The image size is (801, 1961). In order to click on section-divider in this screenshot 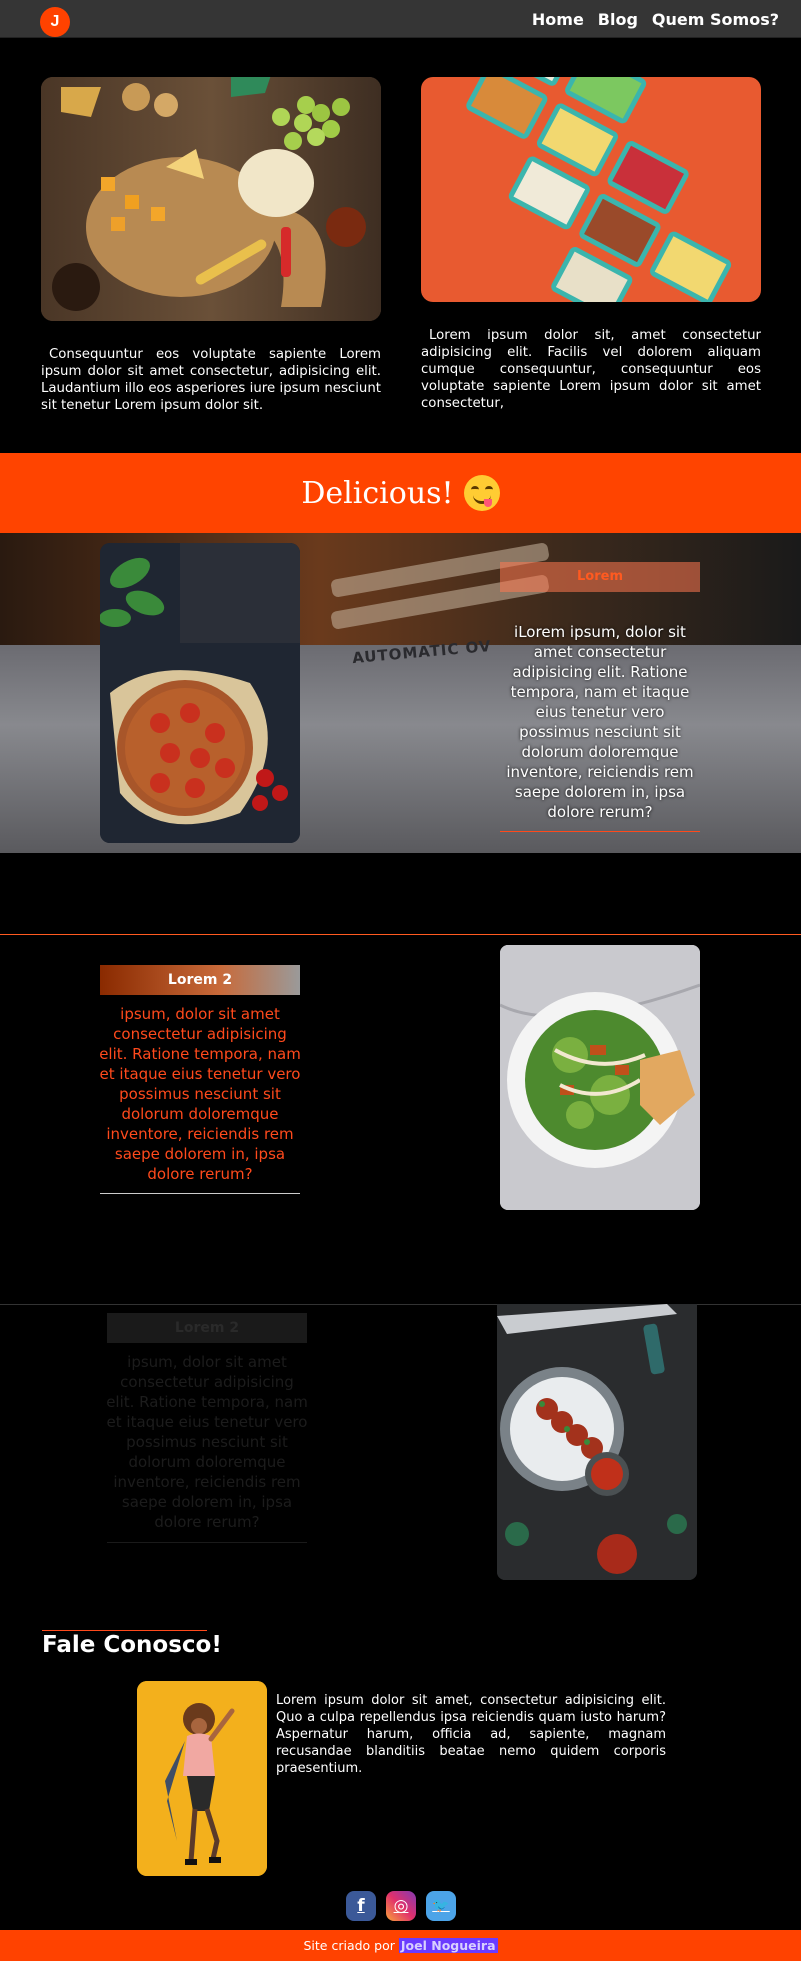, I will do `click(400, 934)`.